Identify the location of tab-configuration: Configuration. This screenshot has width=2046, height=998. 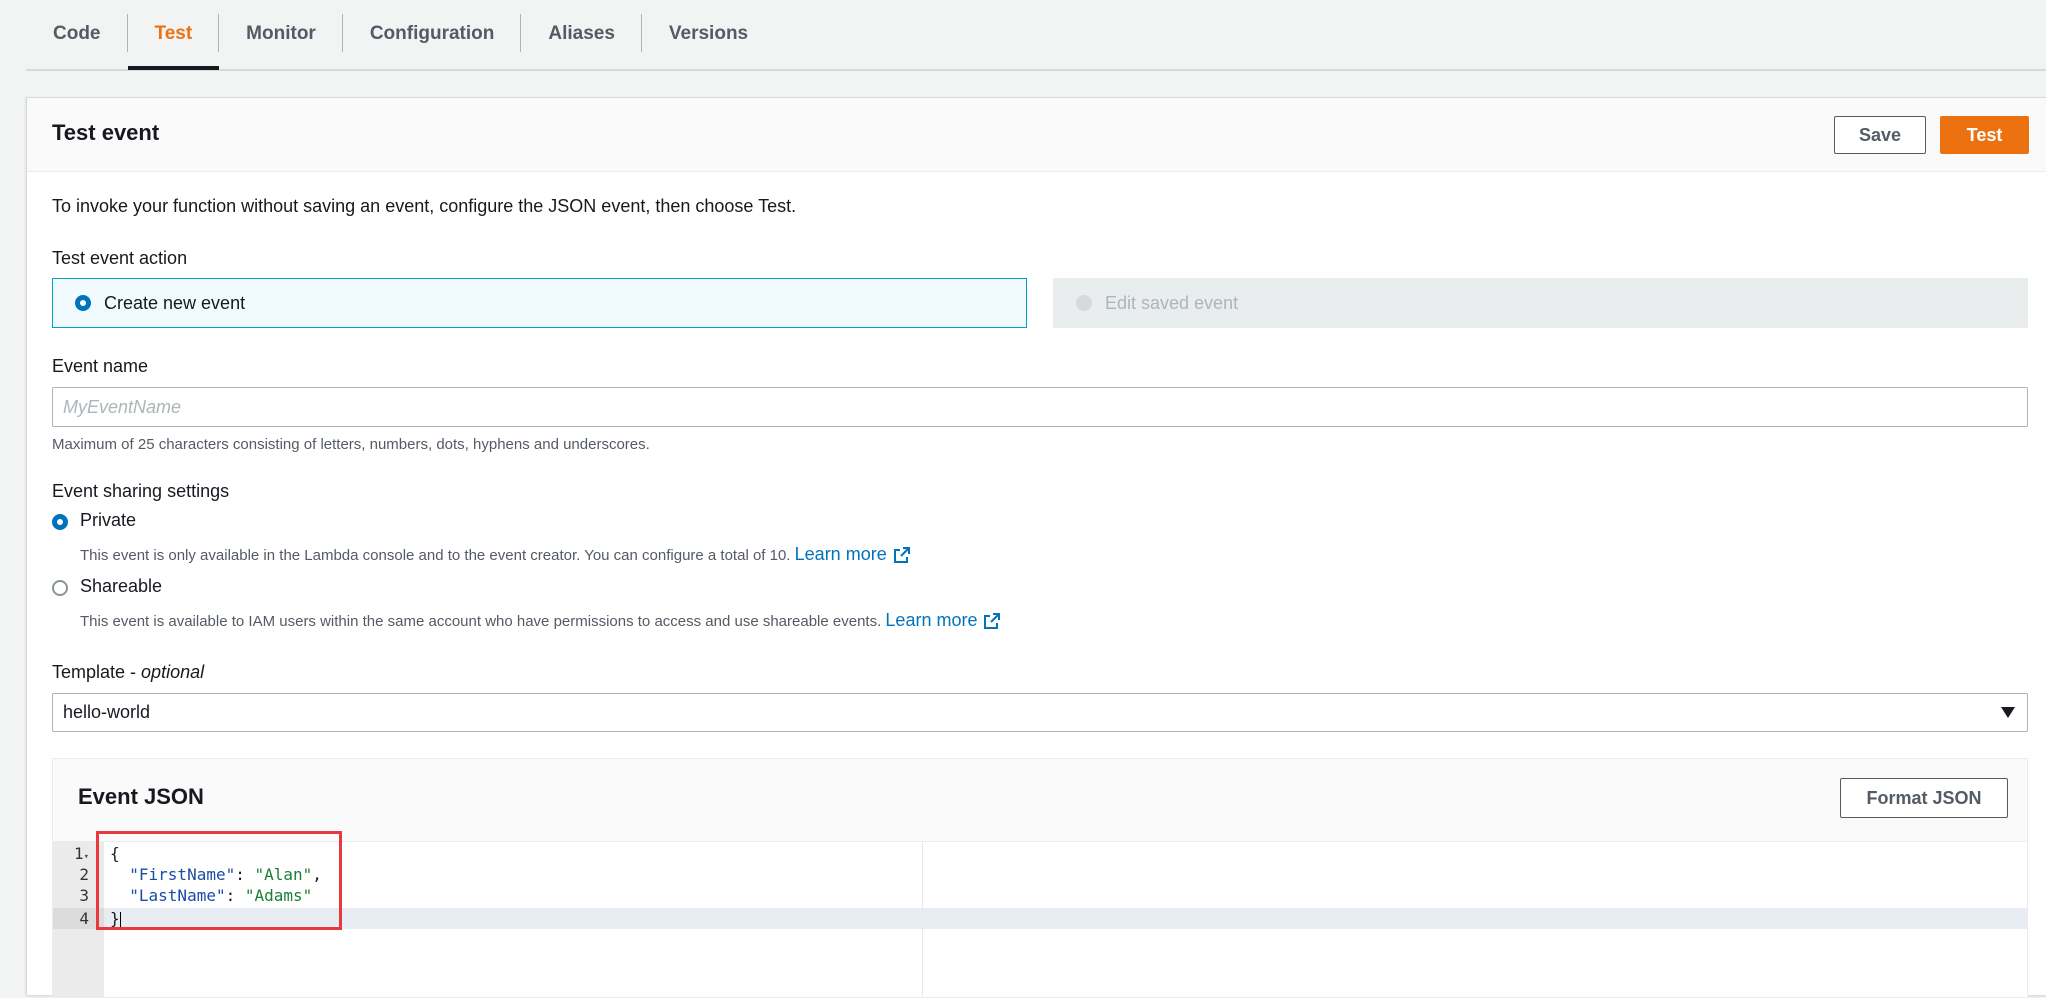
(432, 34).